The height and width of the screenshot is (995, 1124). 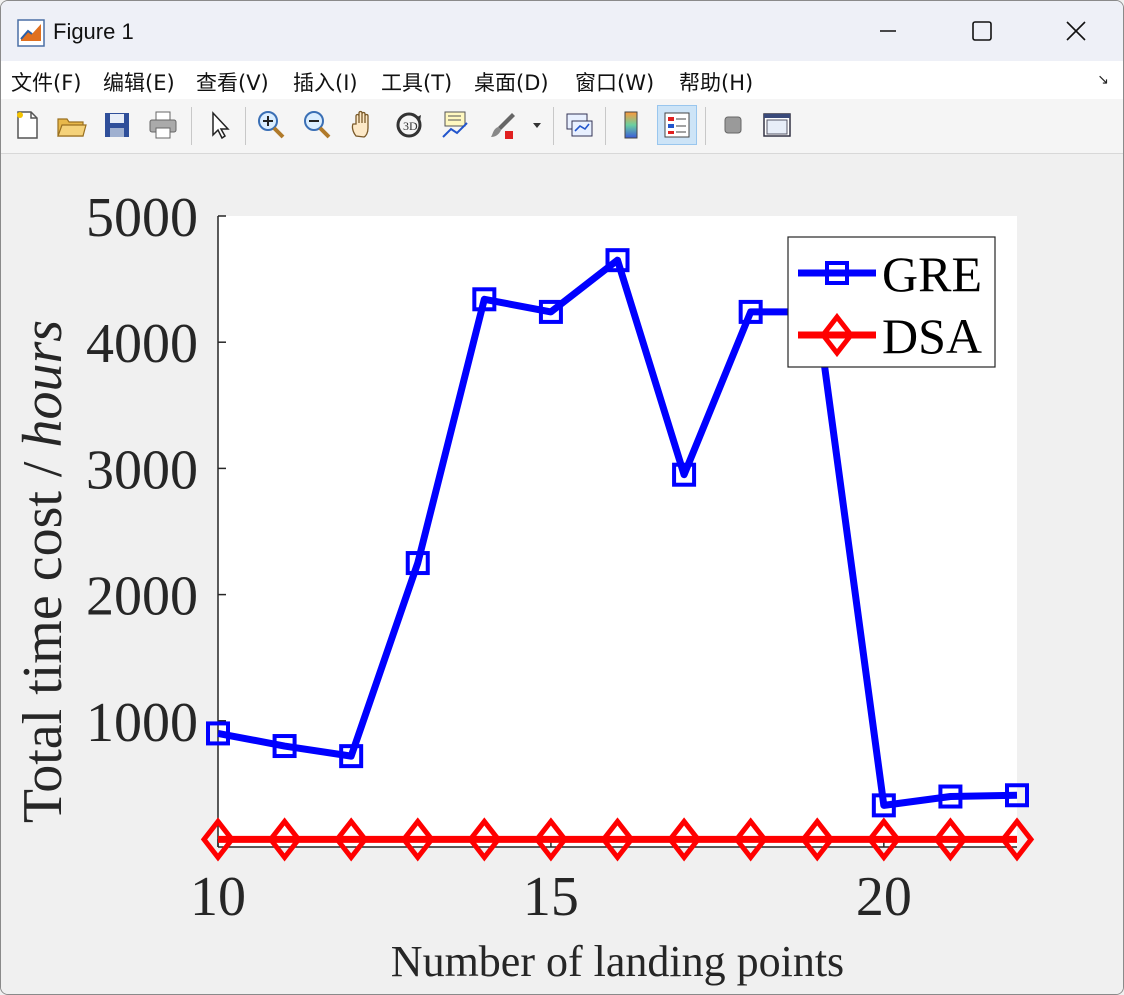 I want to click on brush-icon, so click(x=503, y=126).